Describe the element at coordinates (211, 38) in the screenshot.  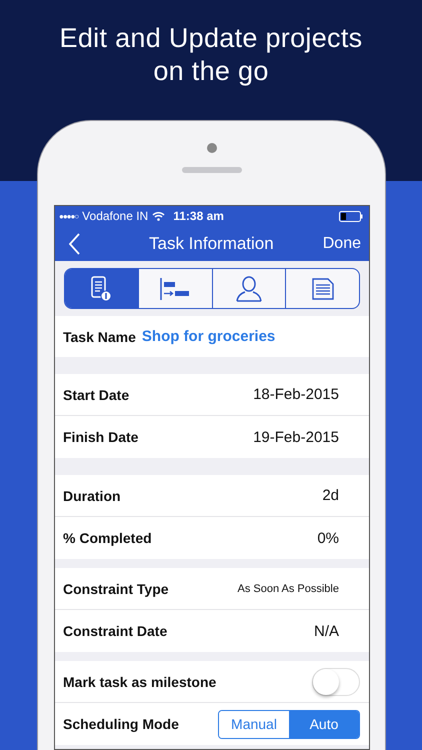
I see `headline: Edit and Update projects` at that location.